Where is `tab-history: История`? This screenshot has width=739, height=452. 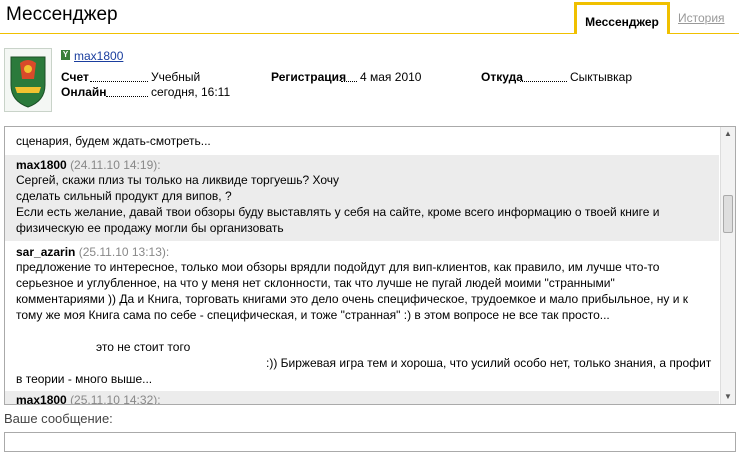 tab-history: История is located at coordinates (701, 18).